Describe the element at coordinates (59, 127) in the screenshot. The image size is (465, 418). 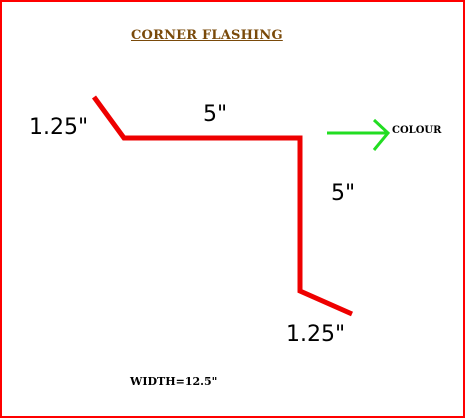
I see `left-flange-dimension: 1.25"` at that location.